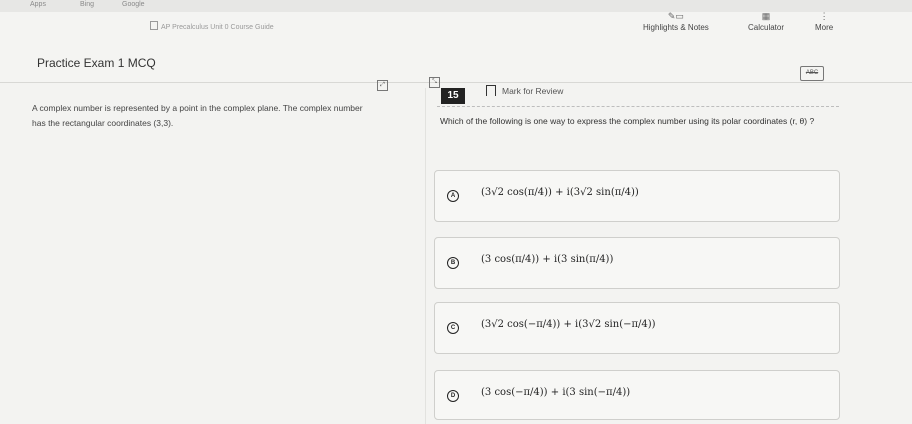 This screenshot has height=424, width=912. What do you see at coordinates (96, 63) in the screenshot?
I see `exam-title: Practice Exam 1 MCQ` at bounding box center [96, 63].